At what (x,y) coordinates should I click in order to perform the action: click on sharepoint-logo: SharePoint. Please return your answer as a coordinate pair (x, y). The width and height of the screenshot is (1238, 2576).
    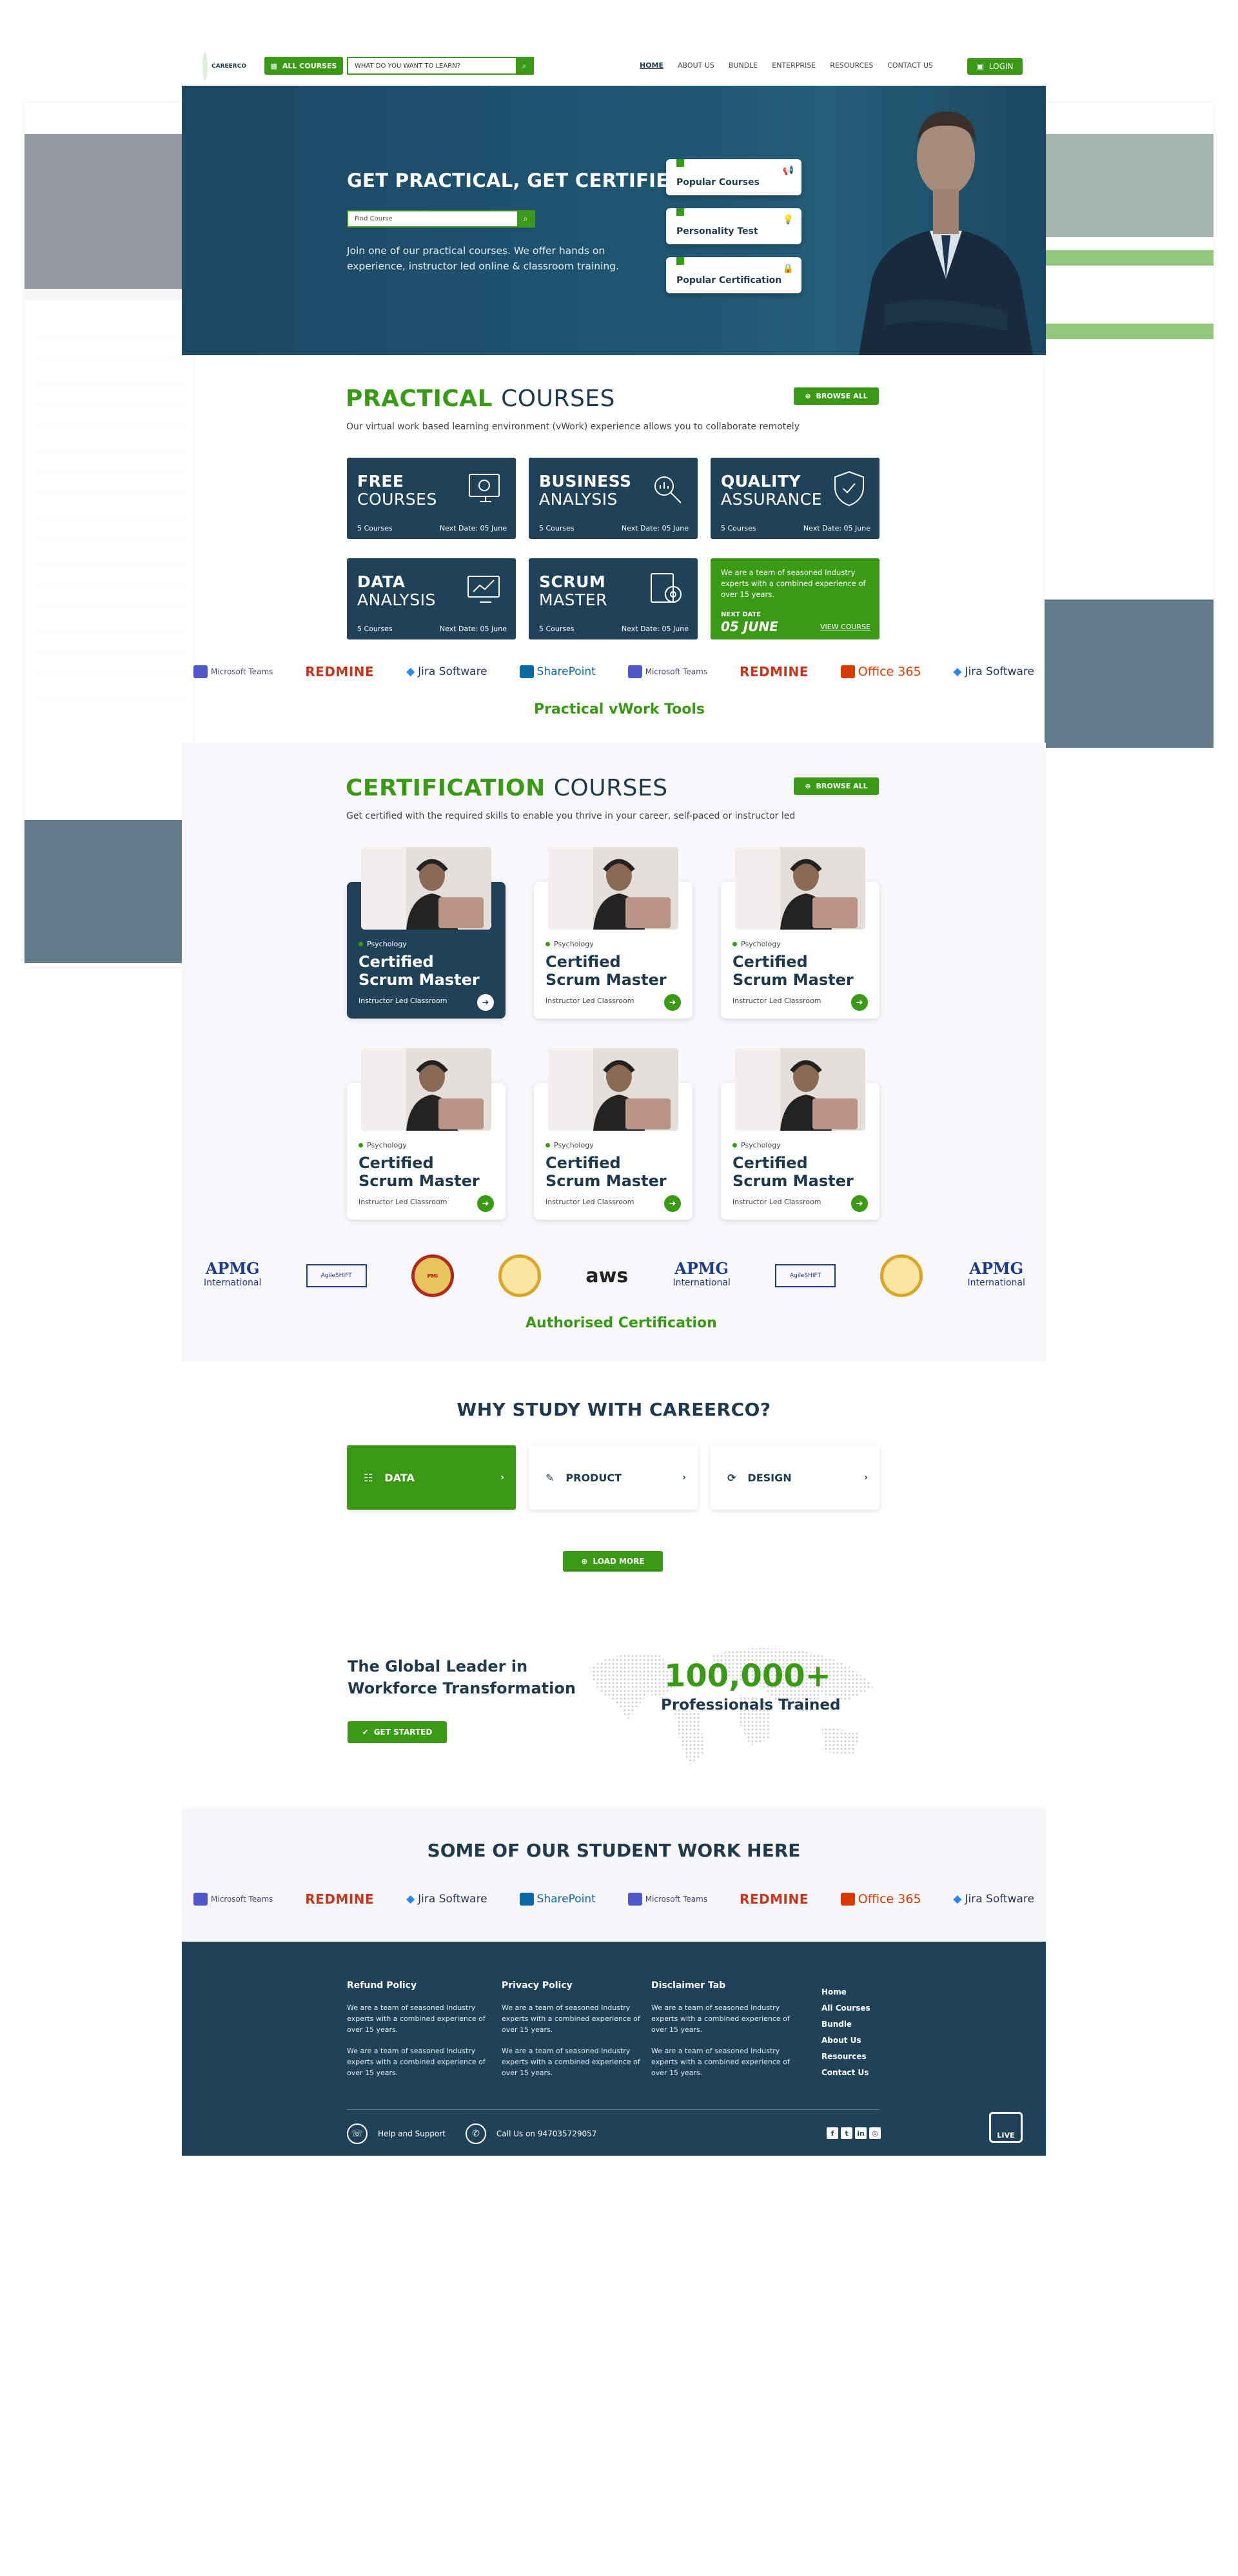
    Looking at the image, I should click on (557, 672).